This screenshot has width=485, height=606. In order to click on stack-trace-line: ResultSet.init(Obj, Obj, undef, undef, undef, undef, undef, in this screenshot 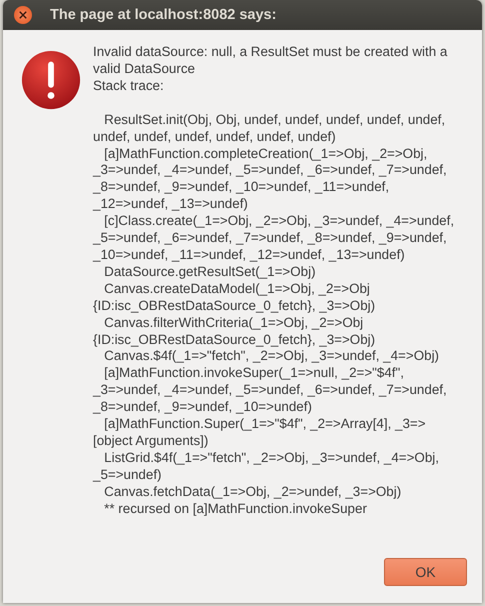, I will do `click(274, 120)`.